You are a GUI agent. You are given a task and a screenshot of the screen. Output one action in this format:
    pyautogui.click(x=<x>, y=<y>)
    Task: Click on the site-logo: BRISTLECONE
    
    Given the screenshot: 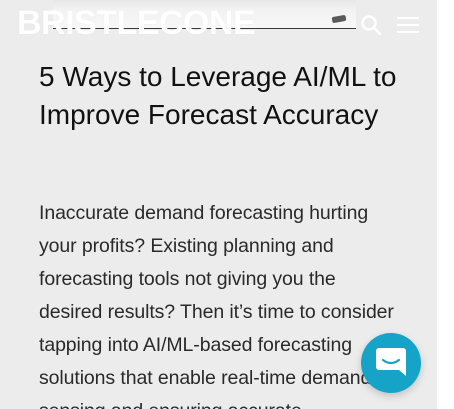 What is the action you would take?
    pyautogui.click(x=136, y=23)
    